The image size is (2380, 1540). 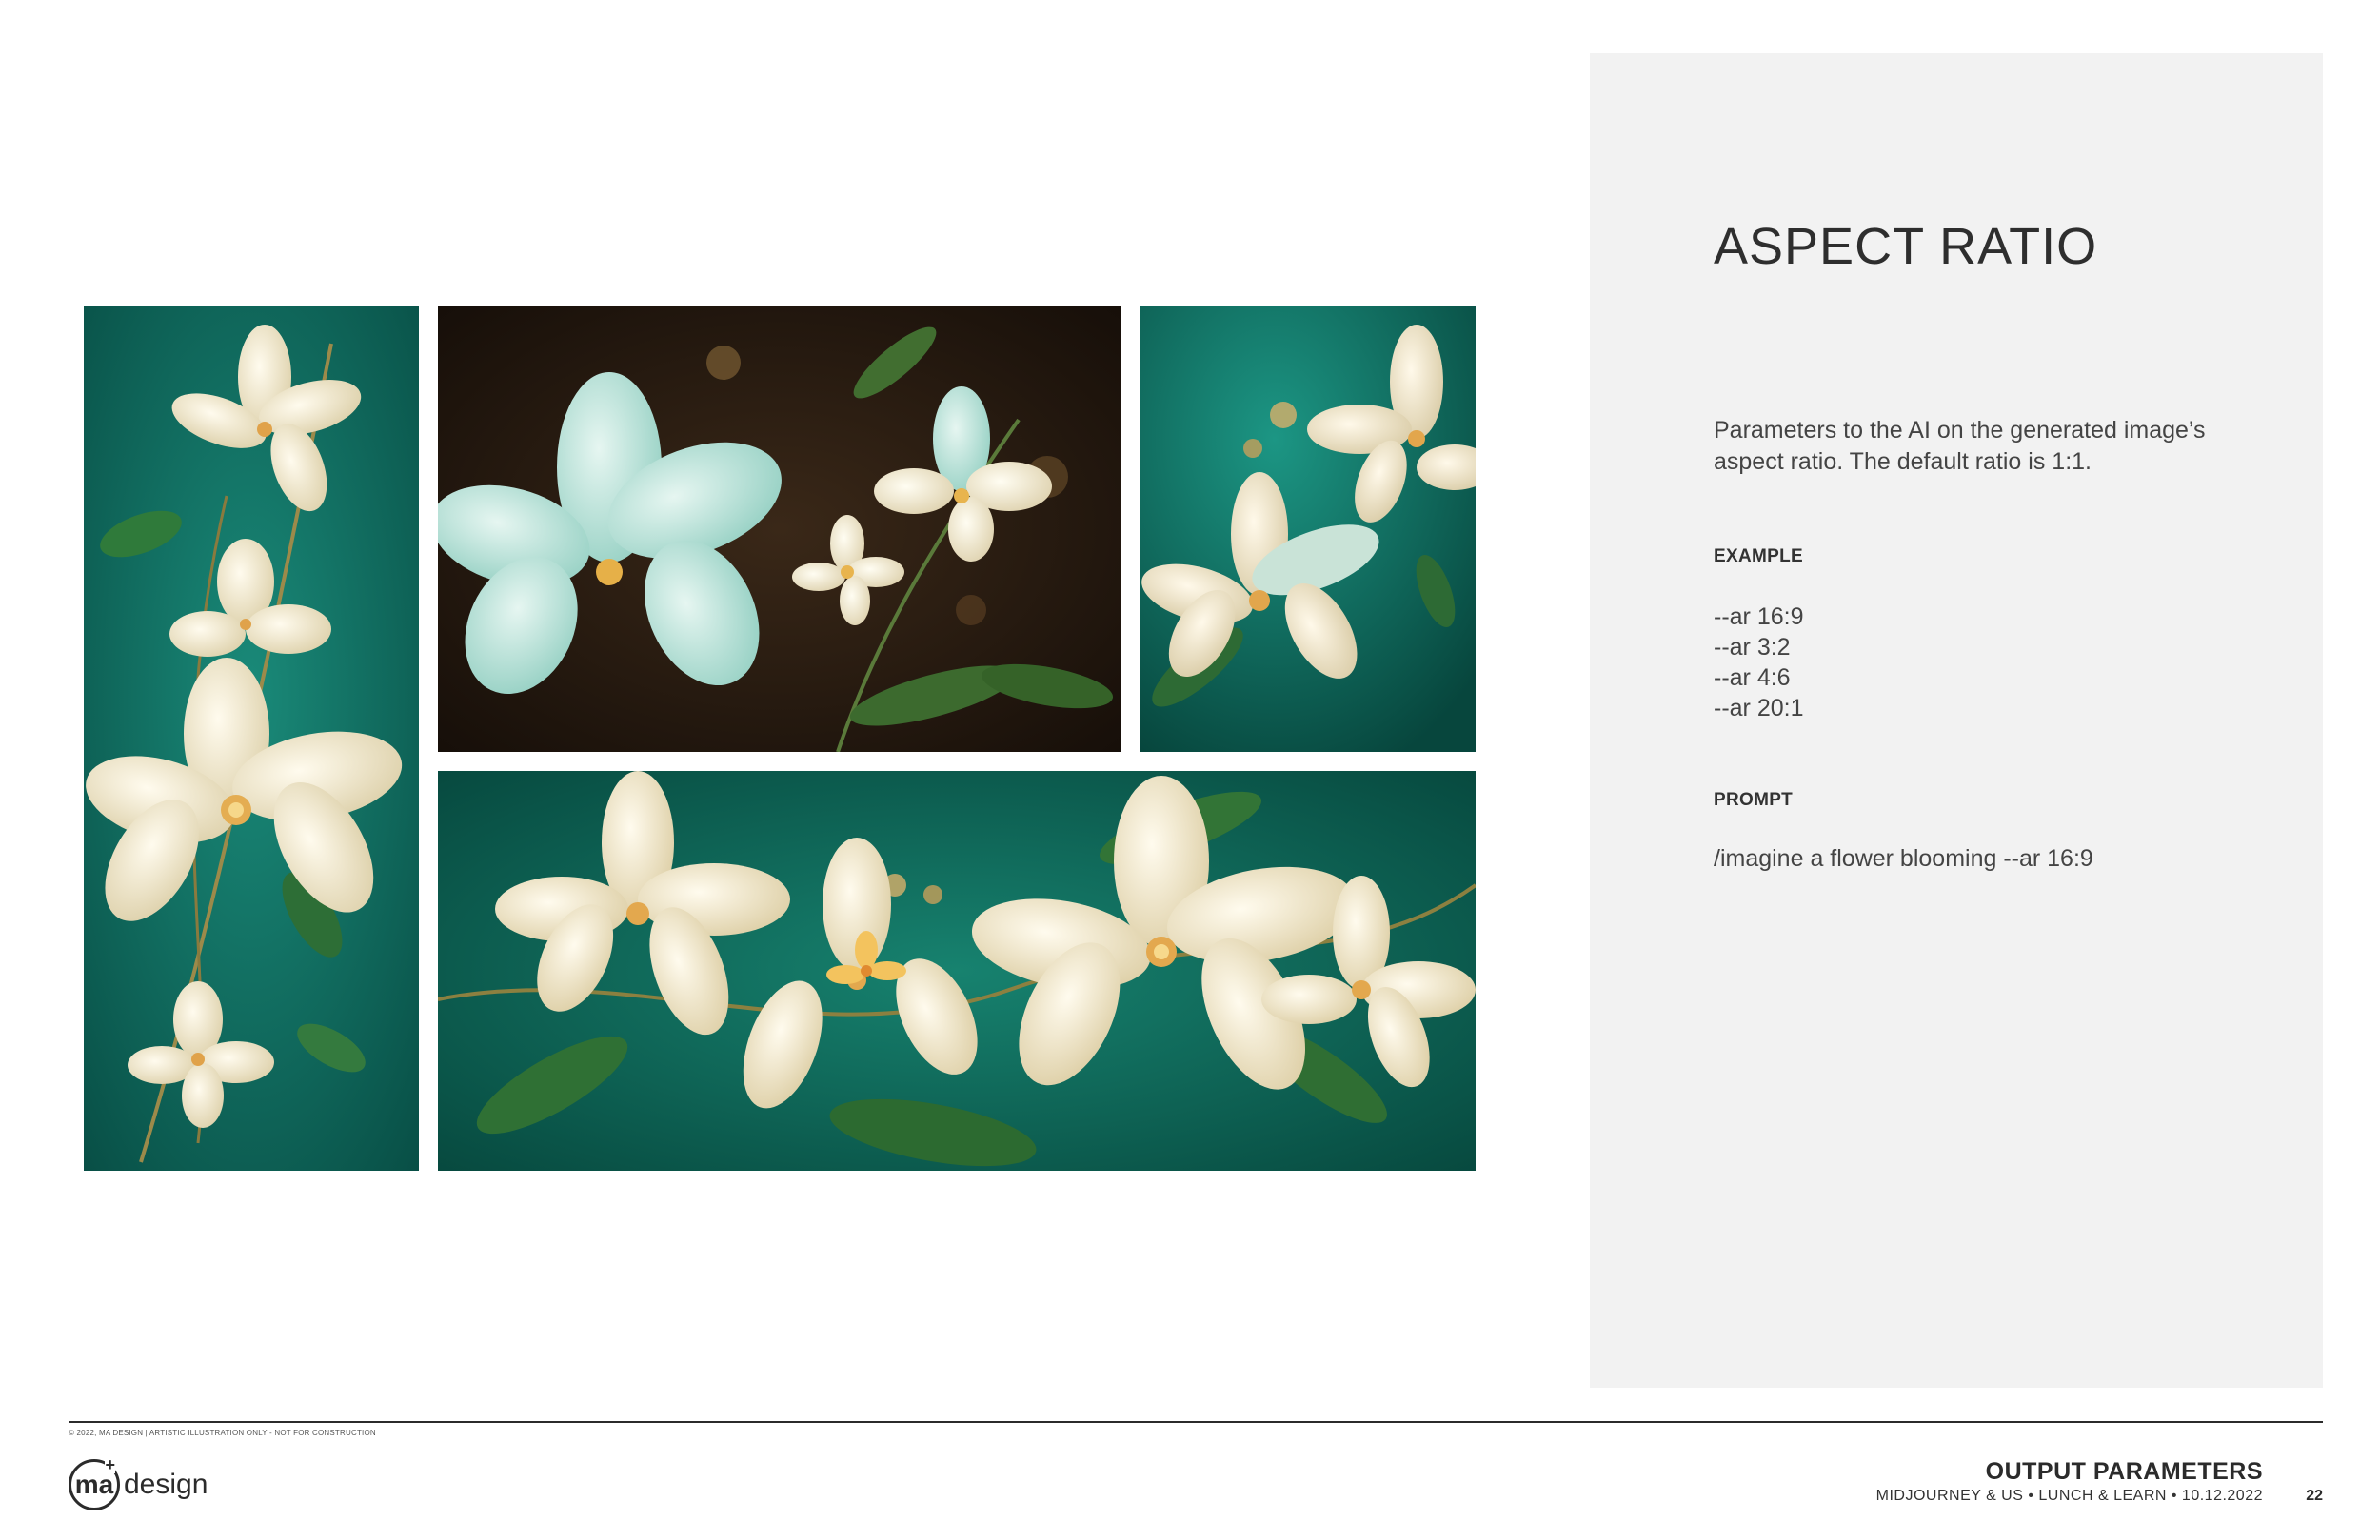 I want to click on prompt-text: /imagine a flower blooming --ar 16:9, so click(x=1903, y=858).